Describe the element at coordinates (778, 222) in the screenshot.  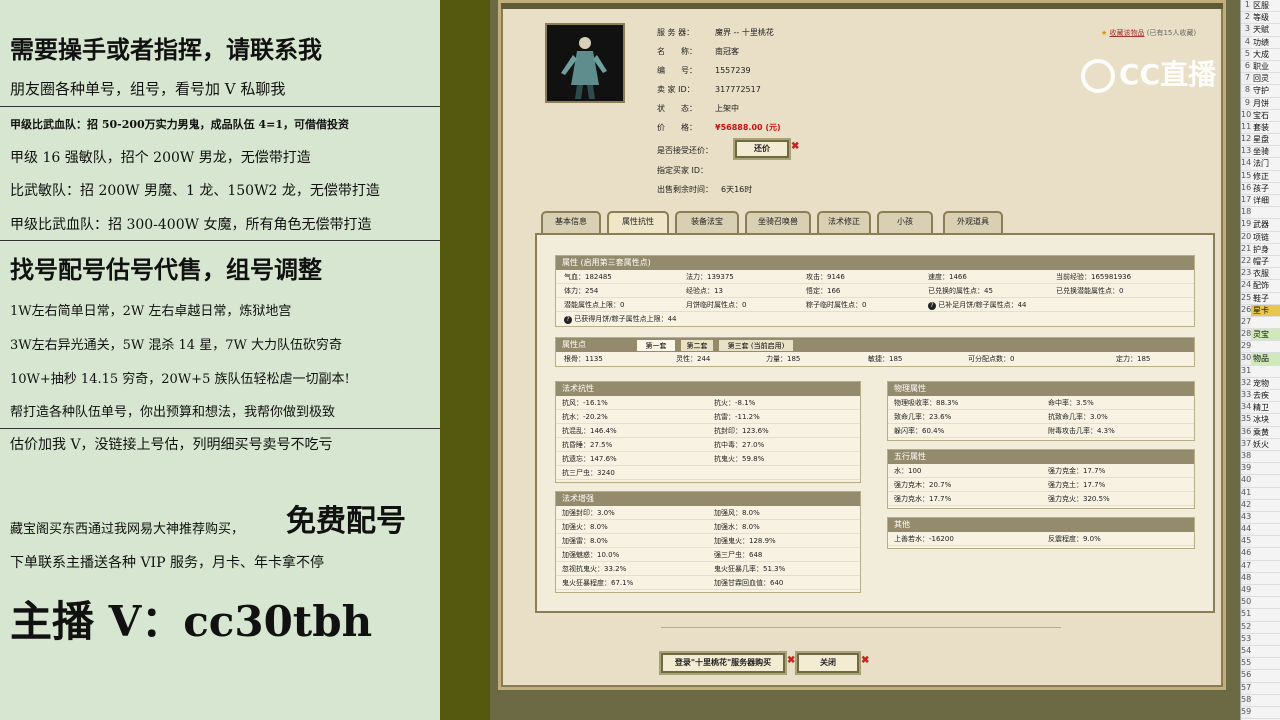
I see `tab-4: 坐骑召唤兽` at that location.